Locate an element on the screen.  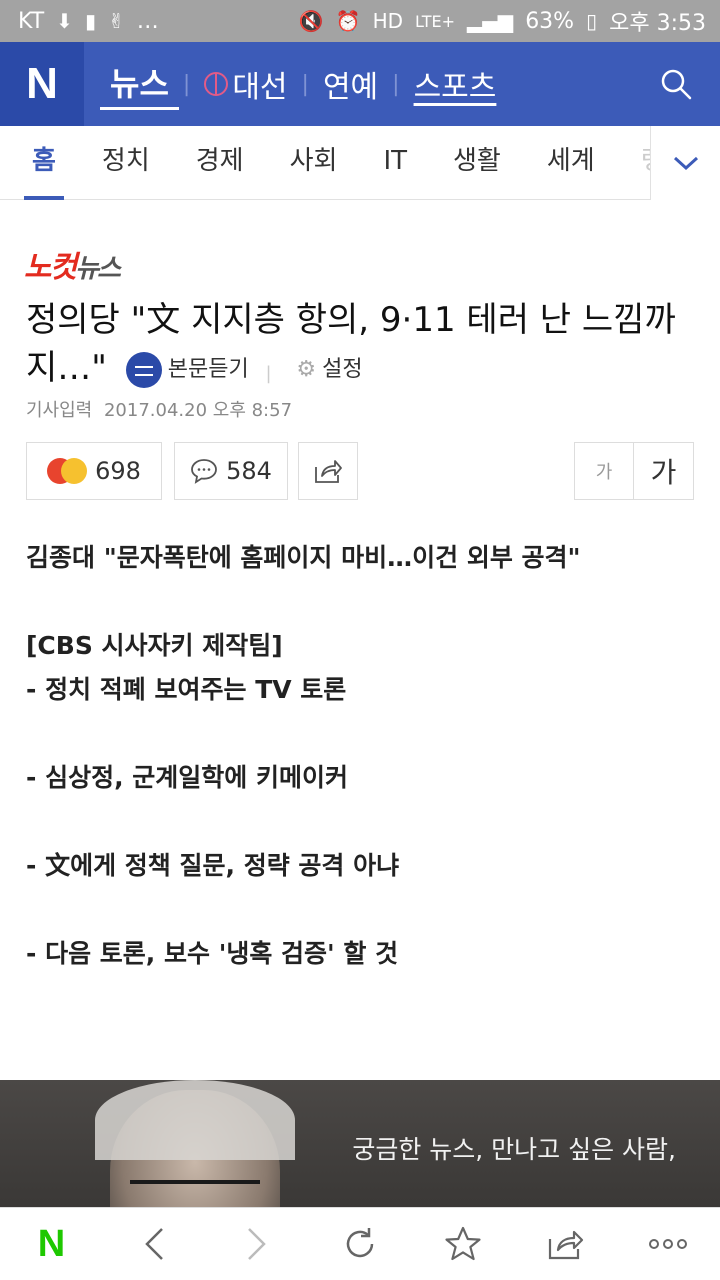
body-line: - 文에게 정책 질문, 정략 공격 아냐 is located at coordinates (213, 865).